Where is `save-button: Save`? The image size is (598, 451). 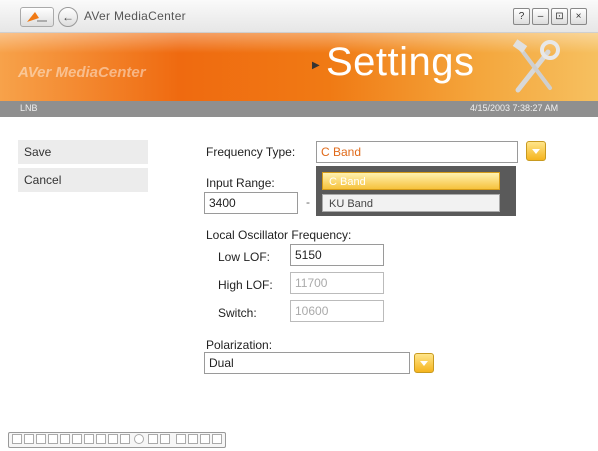
save-button: Save is located at coordinates (83, 152).